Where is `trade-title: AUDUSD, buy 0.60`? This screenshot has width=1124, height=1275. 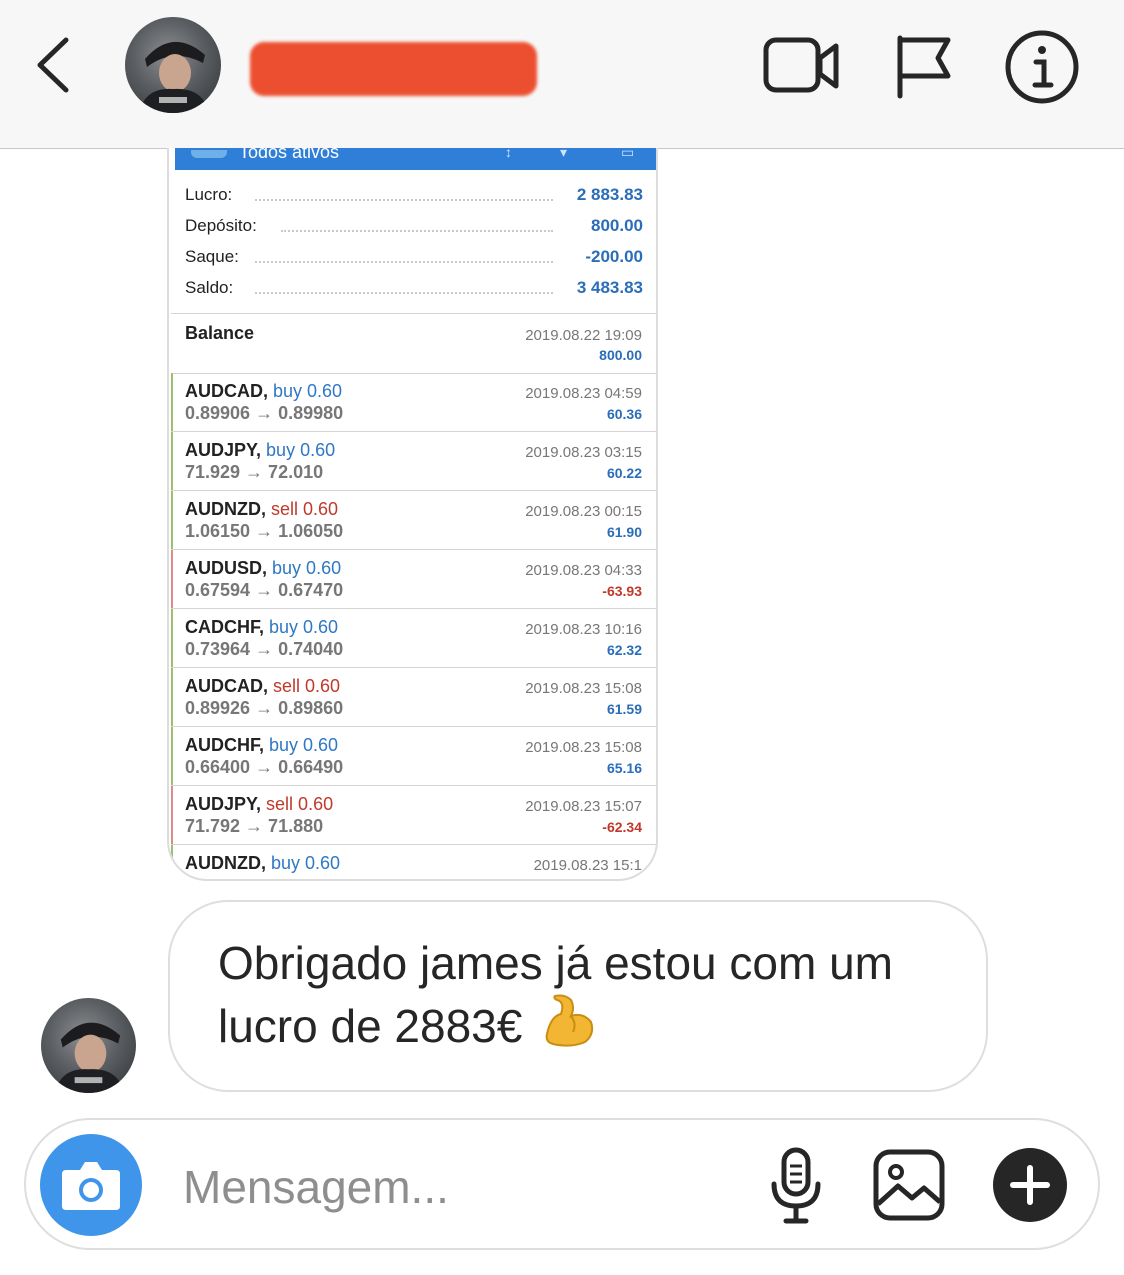
trade-title: AUDUSD, buy 0.60 is located at coordinates (263, 568).